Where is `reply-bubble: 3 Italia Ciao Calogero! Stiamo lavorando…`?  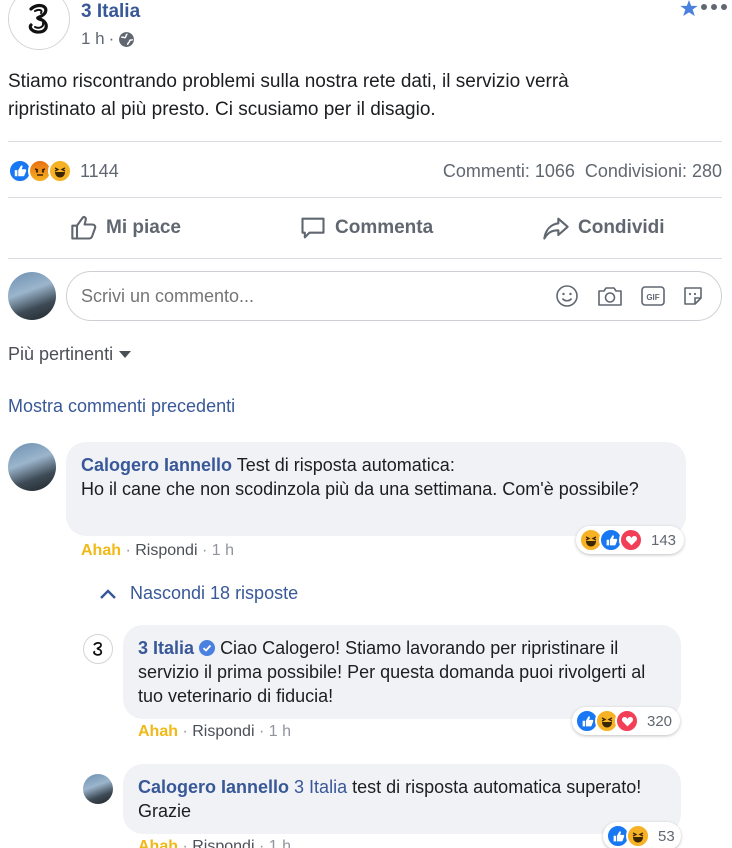 reply-bubble: 3 Italia Ciao Calogero! Stiamo lavorando… is located at coordinates (402, 672).